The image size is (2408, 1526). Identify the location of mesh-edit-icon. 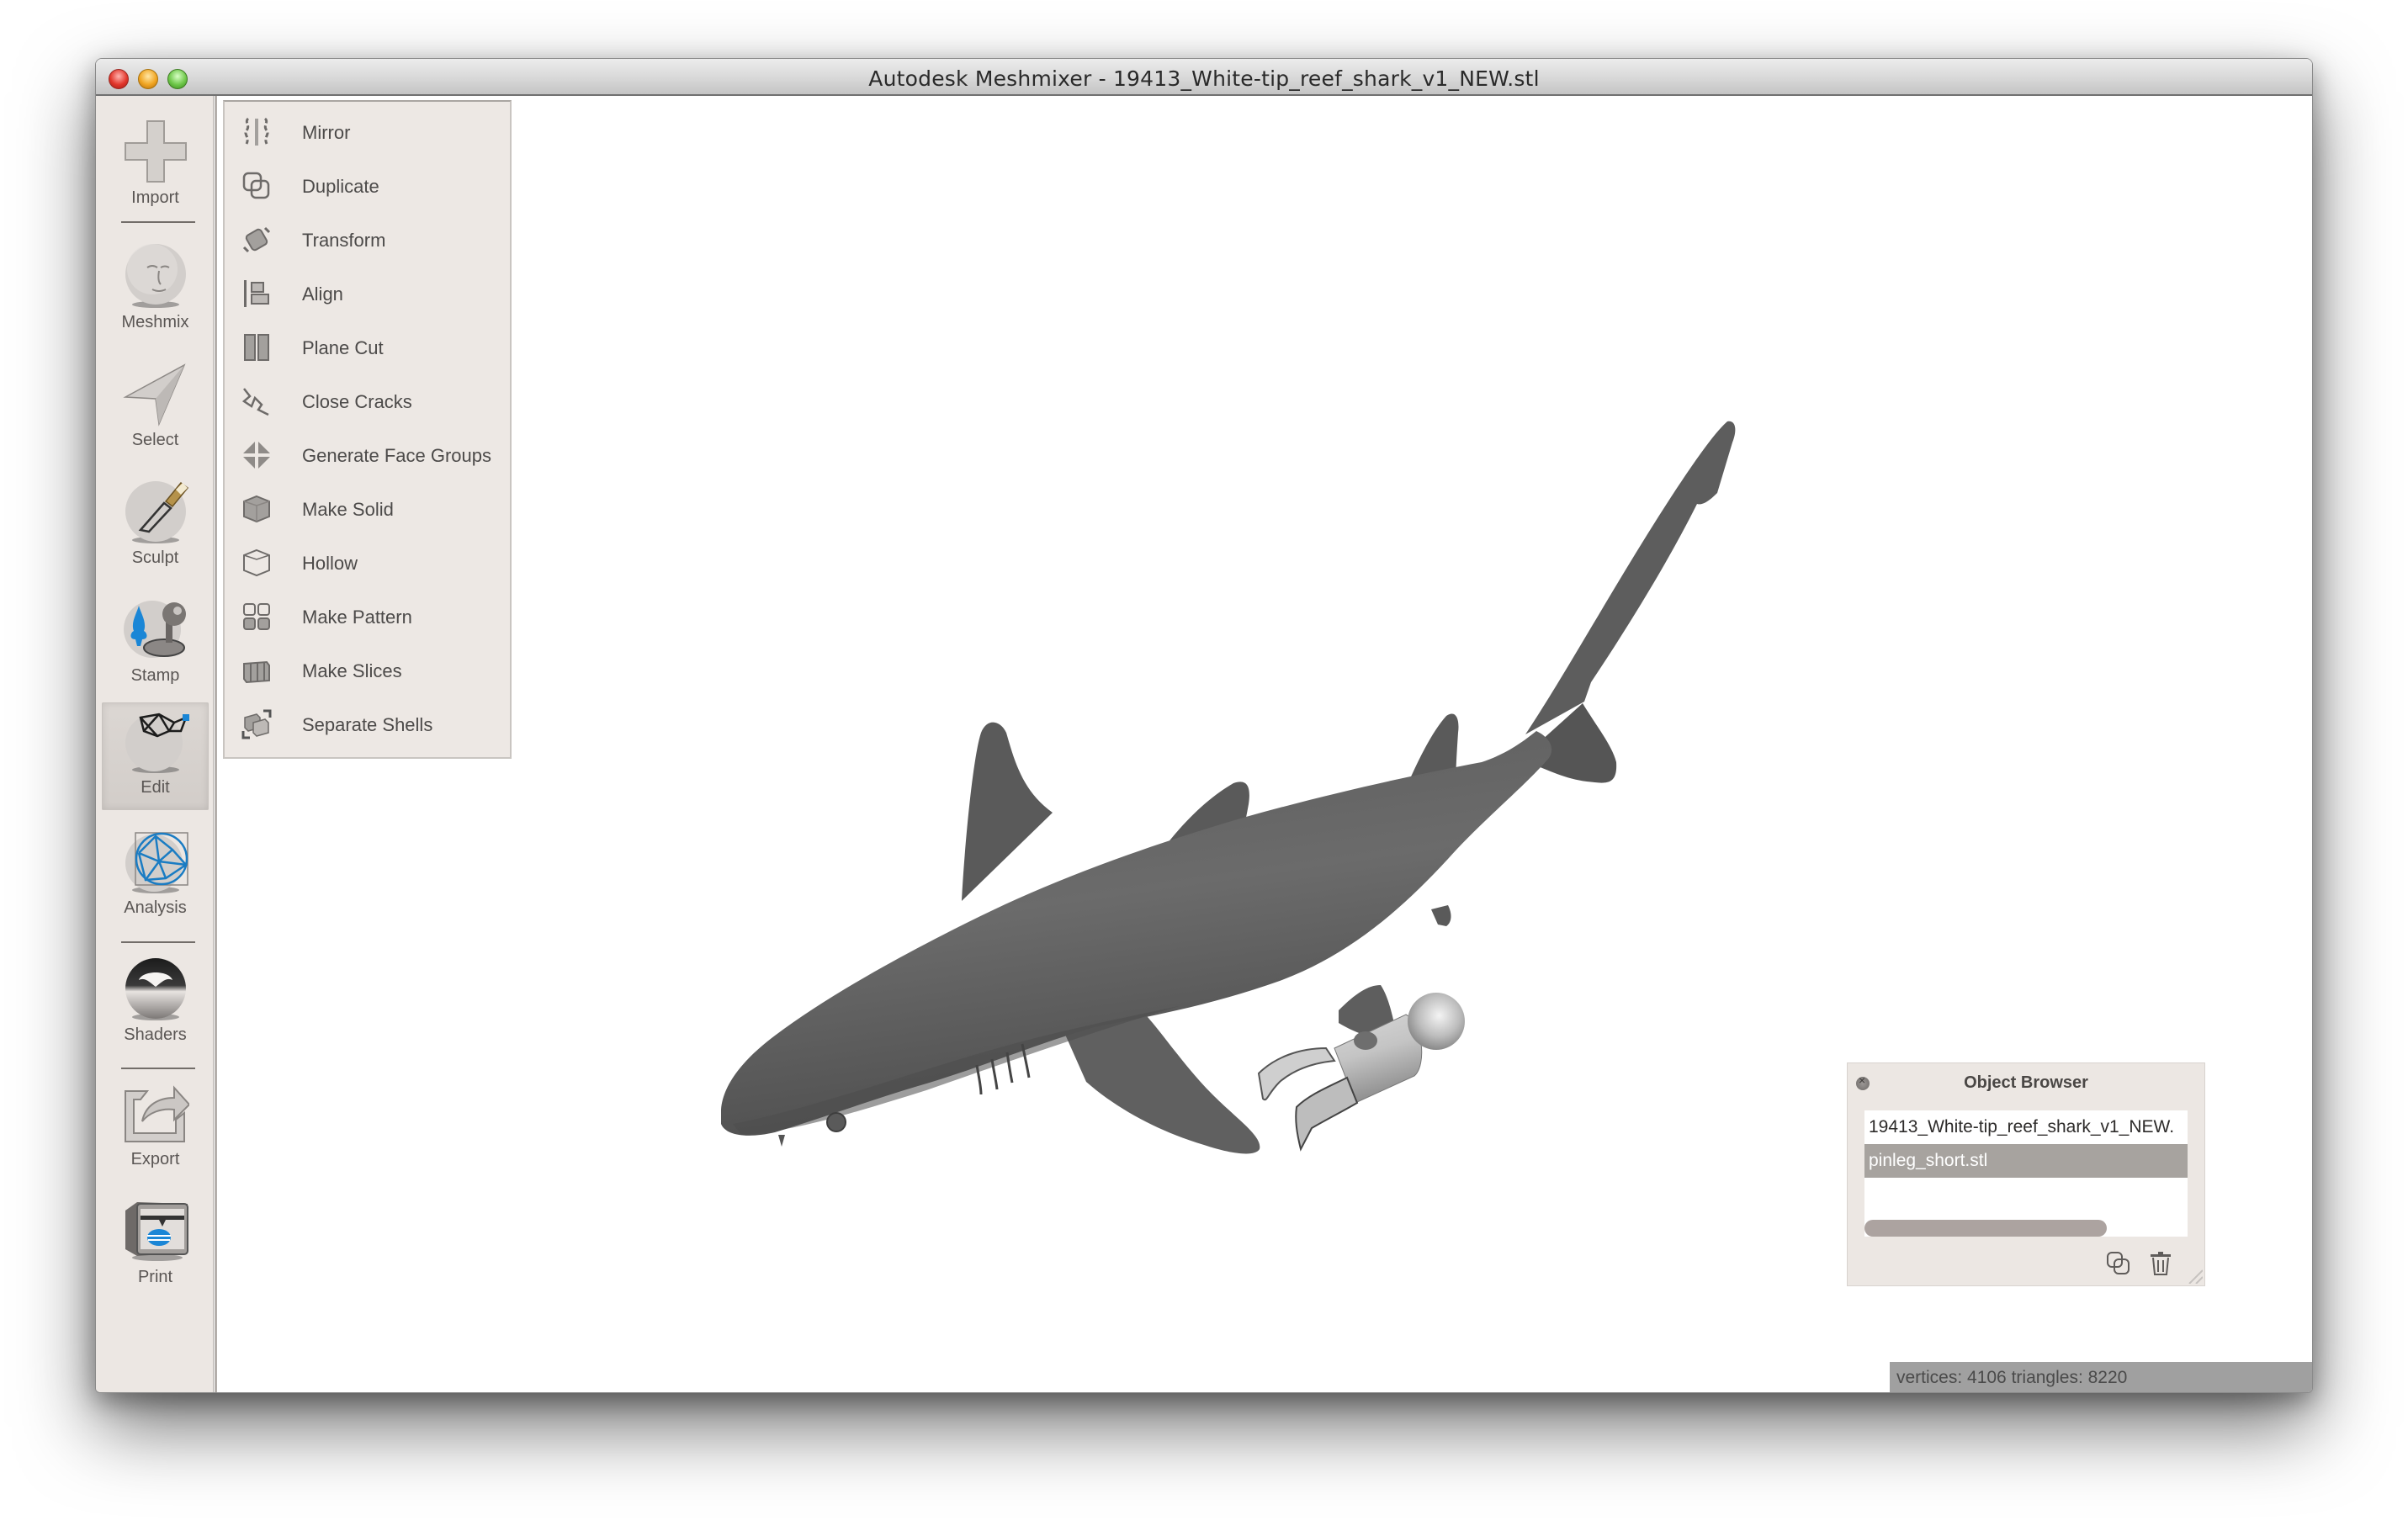
(157, 743).